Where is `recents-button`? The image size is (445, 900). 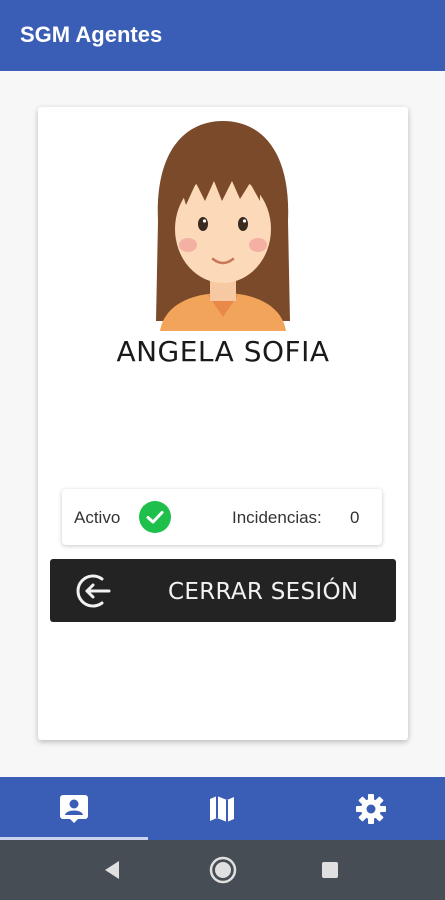 recents-button is located at coordinates (330, 870).